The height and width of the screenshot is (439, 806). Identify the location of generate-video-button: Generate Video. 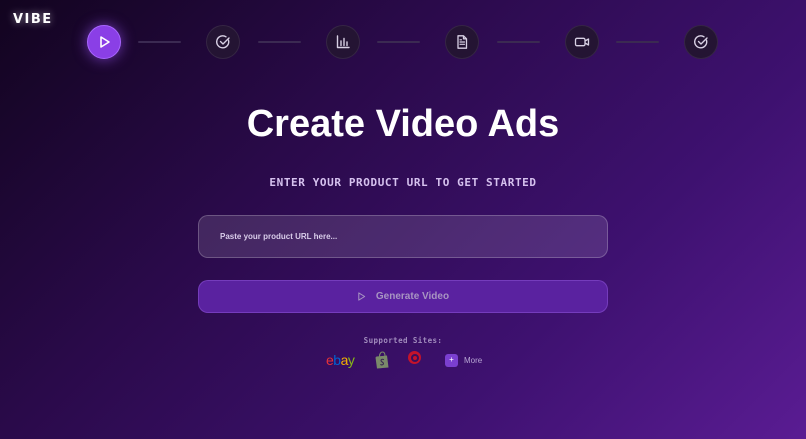
(403, 296).